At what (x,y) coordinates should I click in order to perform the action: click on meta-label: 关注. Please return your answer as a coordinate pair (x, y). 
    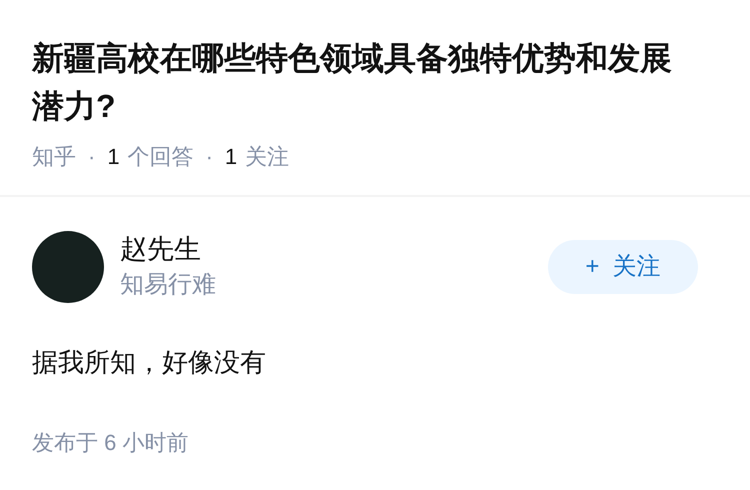
    Looking at the image, I should click on (267, 157).